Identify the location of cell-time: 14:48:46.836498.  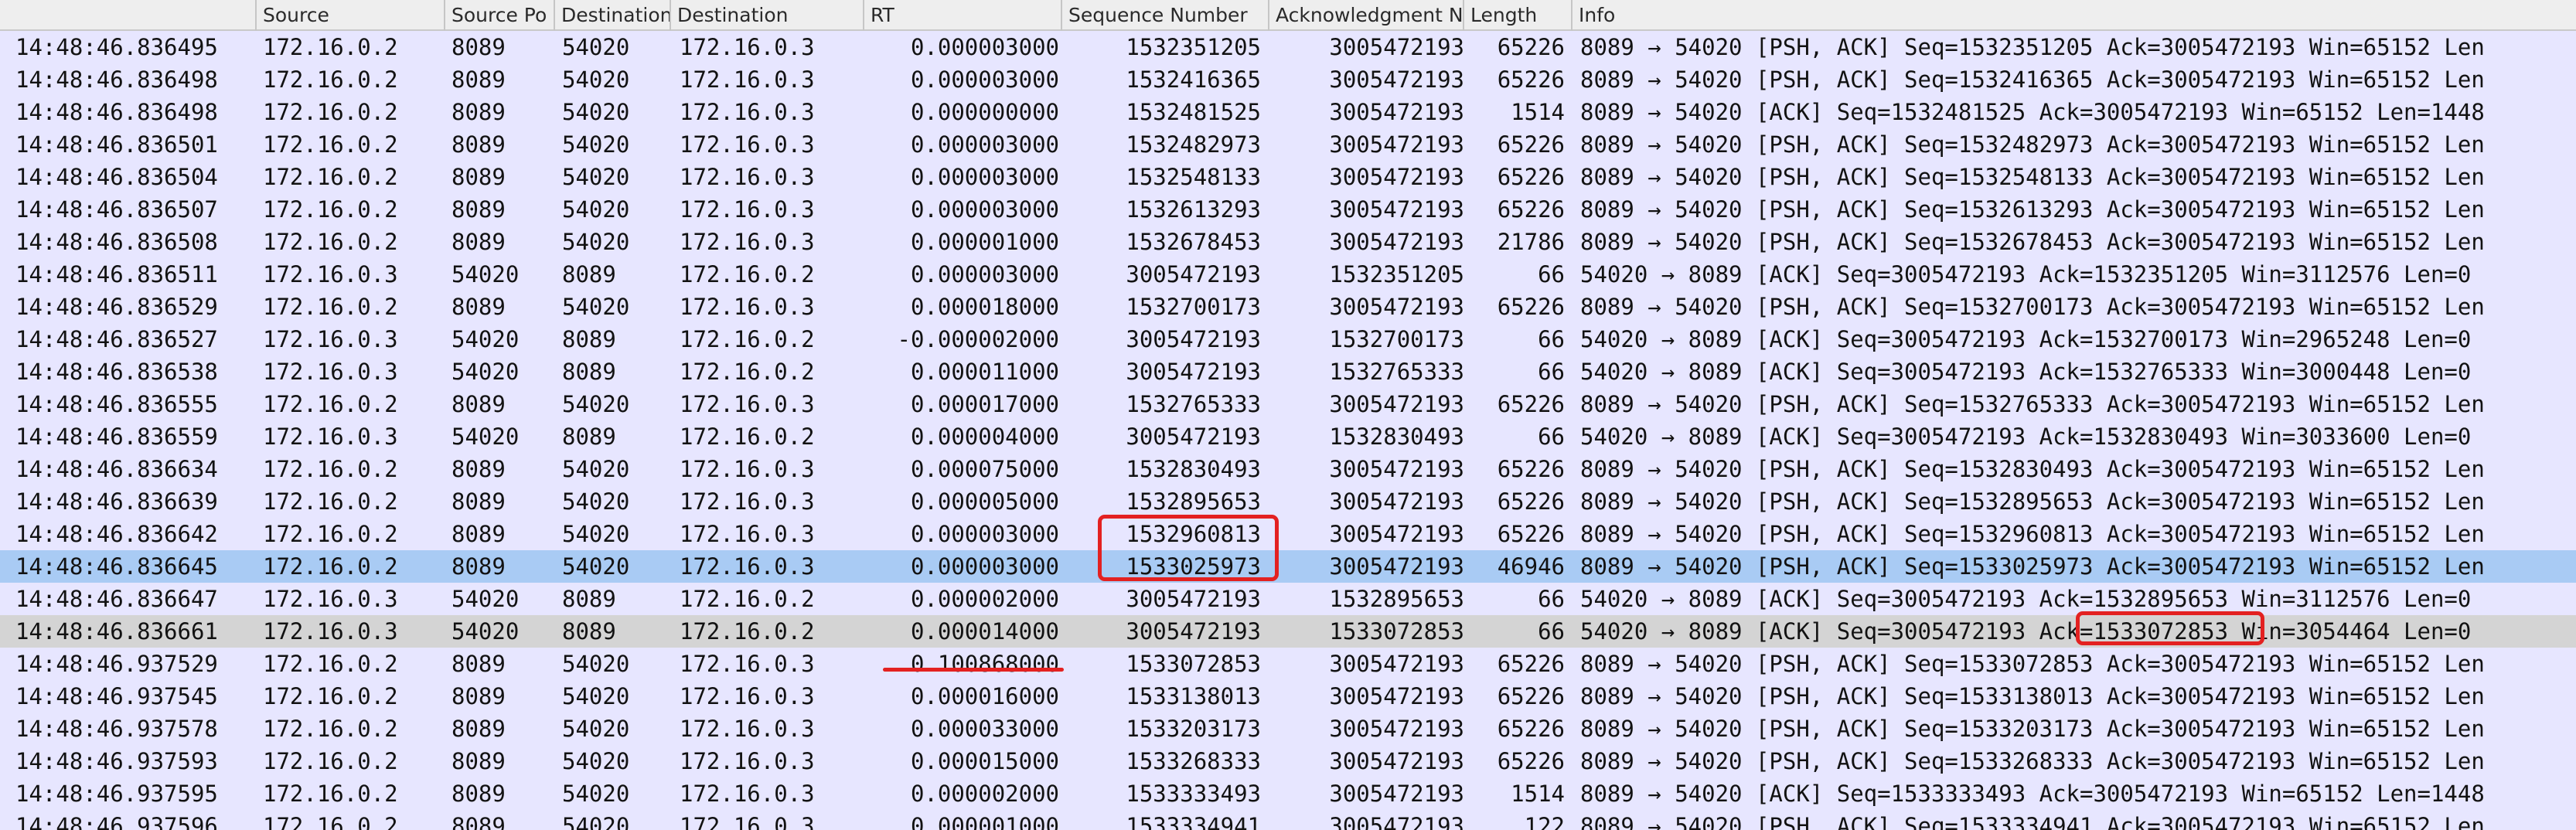
(116, 79).